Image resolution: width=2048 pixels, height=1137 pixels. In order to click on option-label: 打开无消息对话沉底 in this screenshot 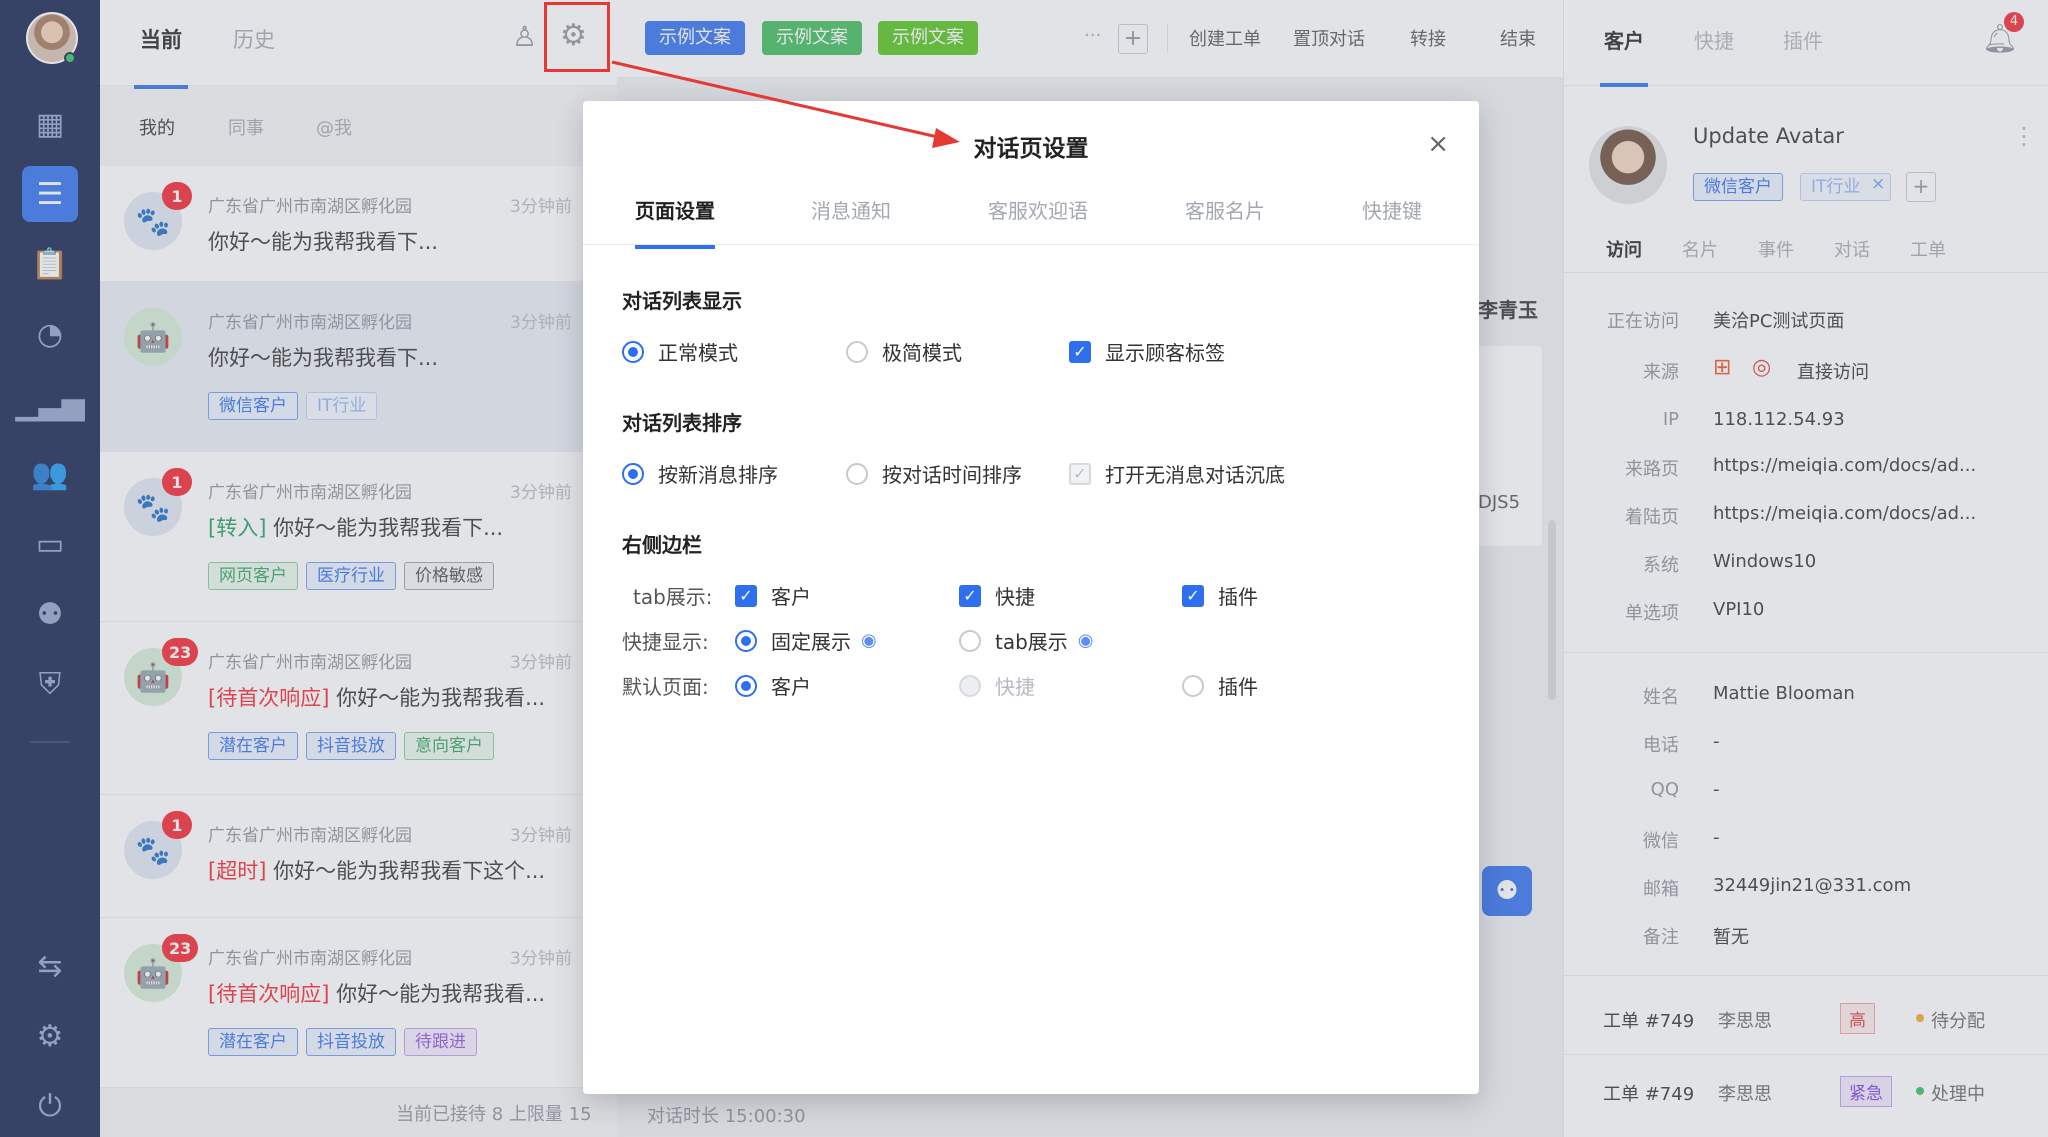, I will do `click(1195, 475)`.